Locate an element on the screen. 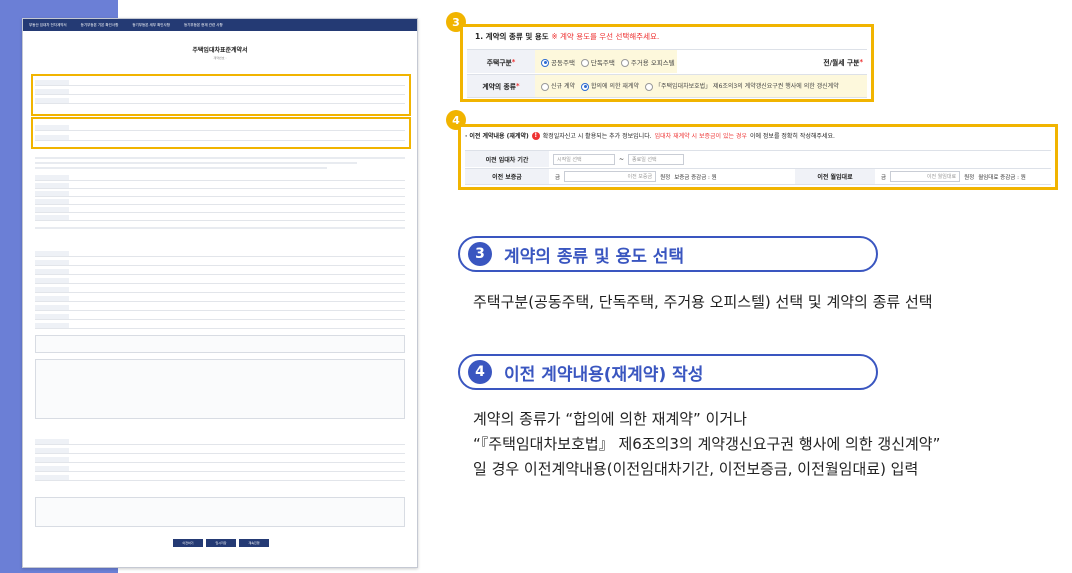 This screenshot has height=573, width=1072. info-icon: ! is located at coordinates (535, 135).